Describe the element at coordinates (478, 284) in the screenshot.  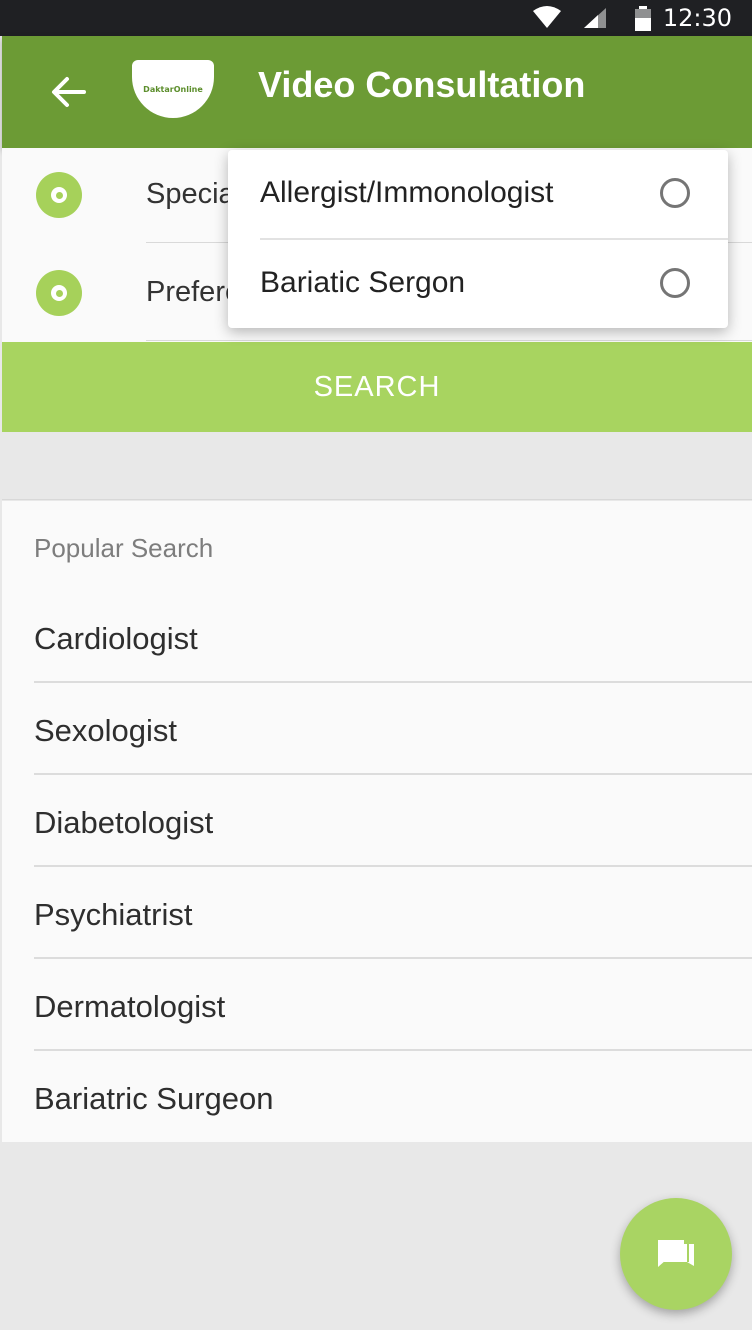
I see `dropdown-option: Bariatic Sergon` at that location.